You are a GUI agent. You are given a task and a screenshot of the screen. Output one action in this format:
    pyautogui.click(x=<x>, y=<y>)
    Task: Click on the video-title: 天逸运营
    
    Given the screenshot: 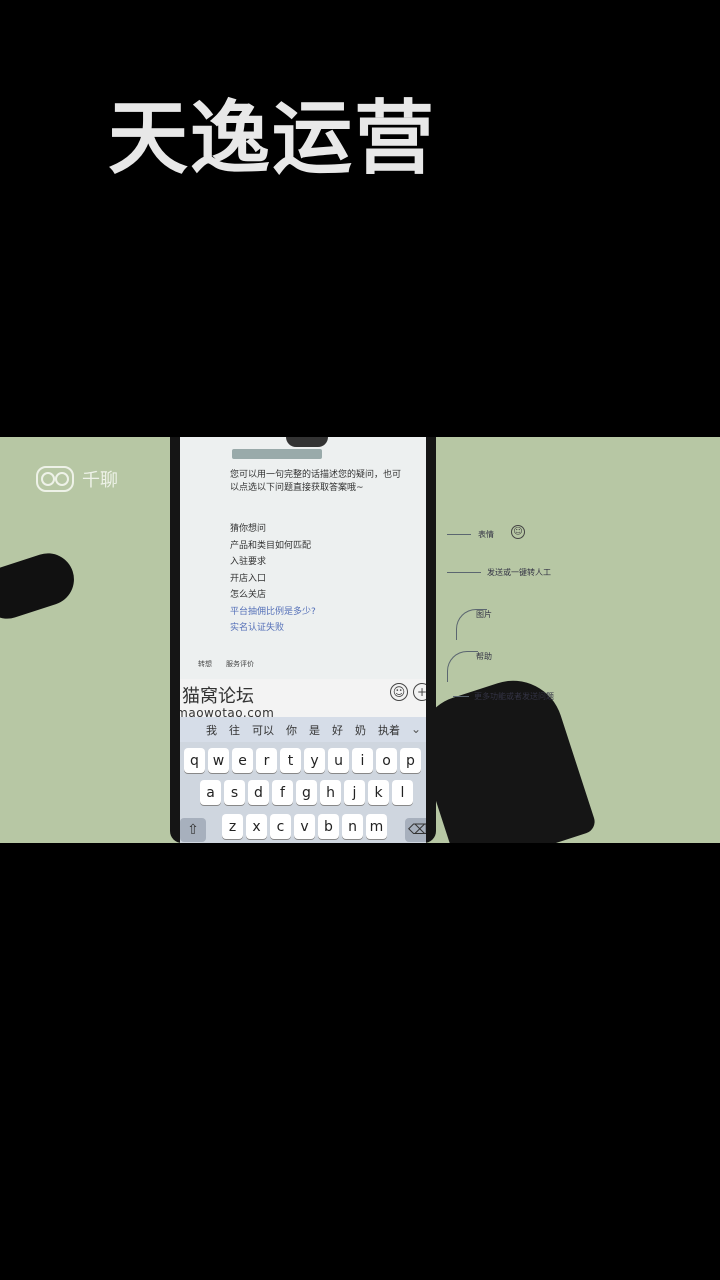 What is the action you would take?
    pyautogui.click(x=272, y=138)
    